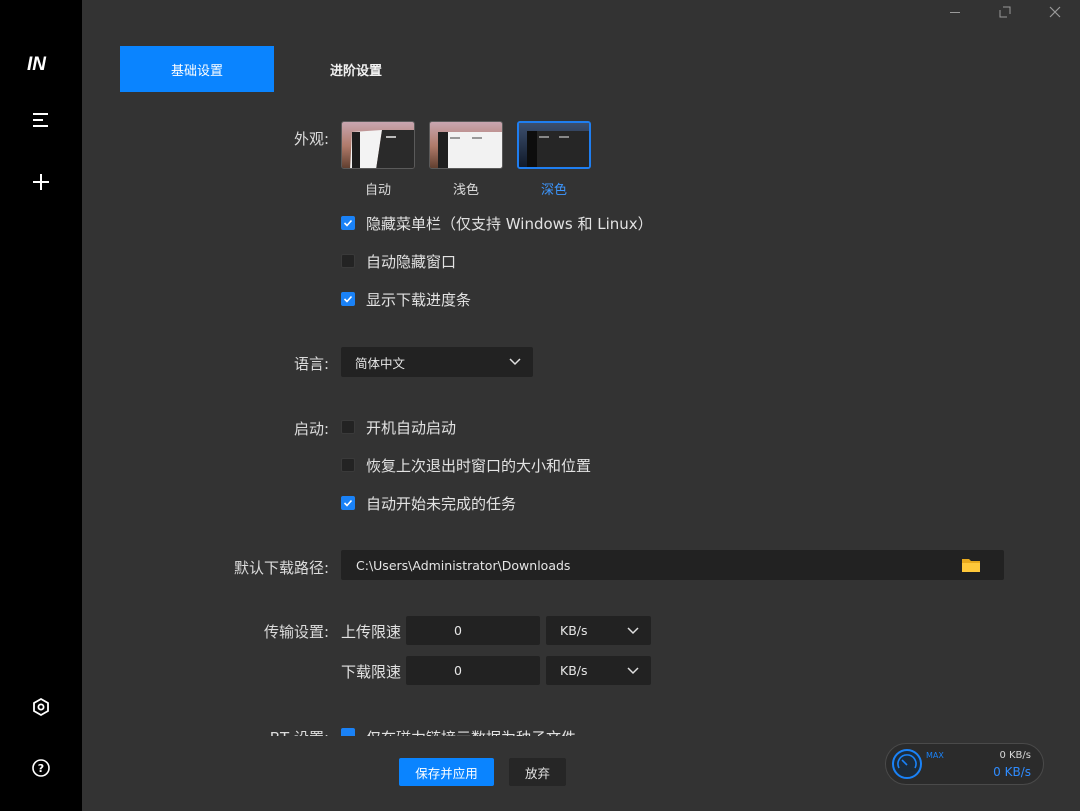 The width and height of the screenshot is (1080, 811). I want to click on upload-limit-input: 0, so click(473, 630).